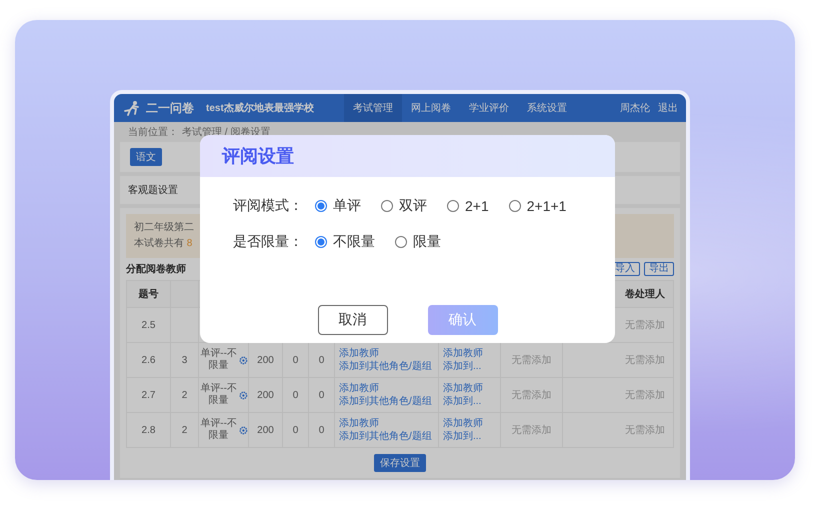 This screenshot has height=520, width=820. Describe the element at coordinates (645, 294) in the screenshot. I see `column-header: 卷处理人` at that location.